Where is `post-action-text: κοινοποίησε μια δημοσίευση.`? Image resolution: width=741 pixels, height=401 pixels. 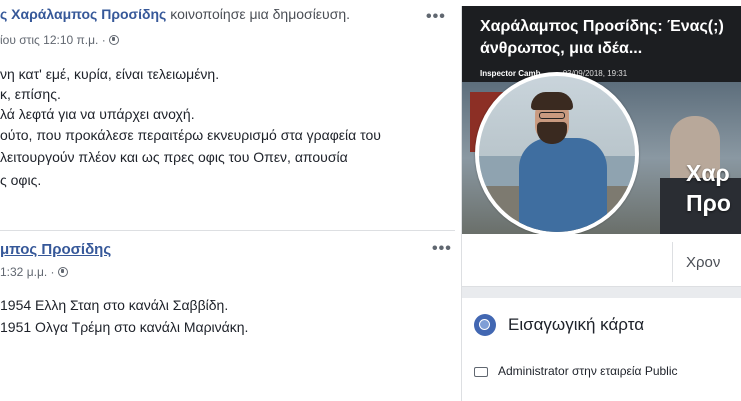
post-action-text: κοινοποίησε μια δημοσίευση. is located at coordinates (258, 14).